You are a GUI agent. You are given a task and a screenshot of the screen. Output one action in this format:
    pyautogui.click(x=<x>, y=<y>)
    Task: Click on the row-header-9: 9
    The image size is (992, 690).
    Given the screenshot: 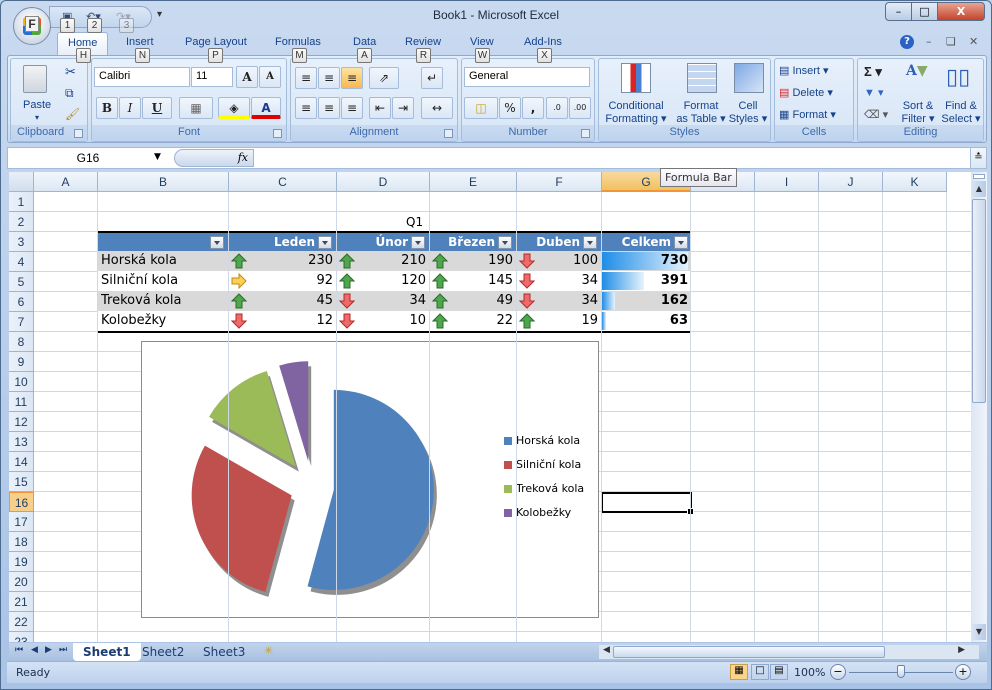 What is the action you would take?
    pyautogui.click(x=21, y=362)
    